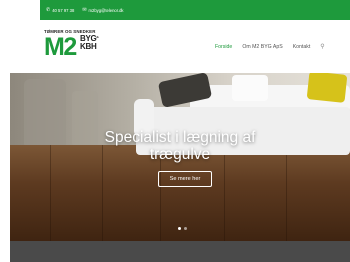 The height and width of the screenshot is (262, 350). I want to click on logo-line-kbh: KBH, so click(88, 47).